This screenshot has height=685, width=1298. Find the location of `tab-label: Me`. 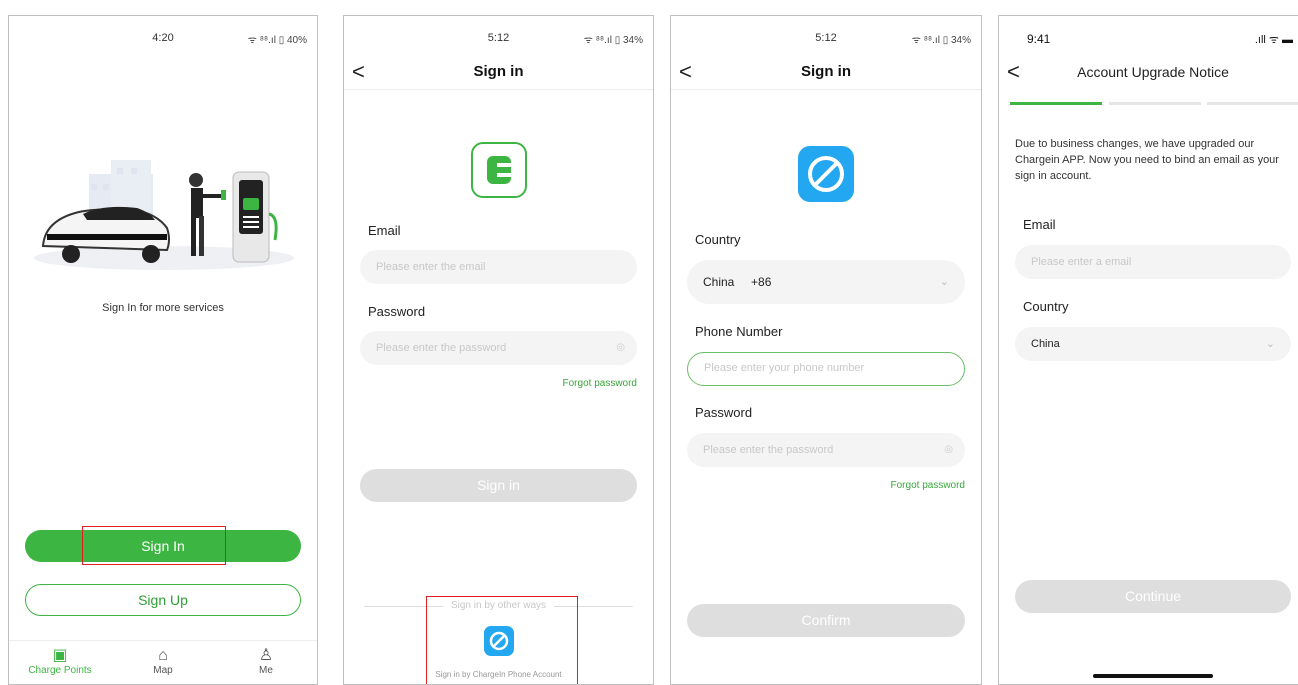

tab-label: Me is located at coordinates (266, 670).